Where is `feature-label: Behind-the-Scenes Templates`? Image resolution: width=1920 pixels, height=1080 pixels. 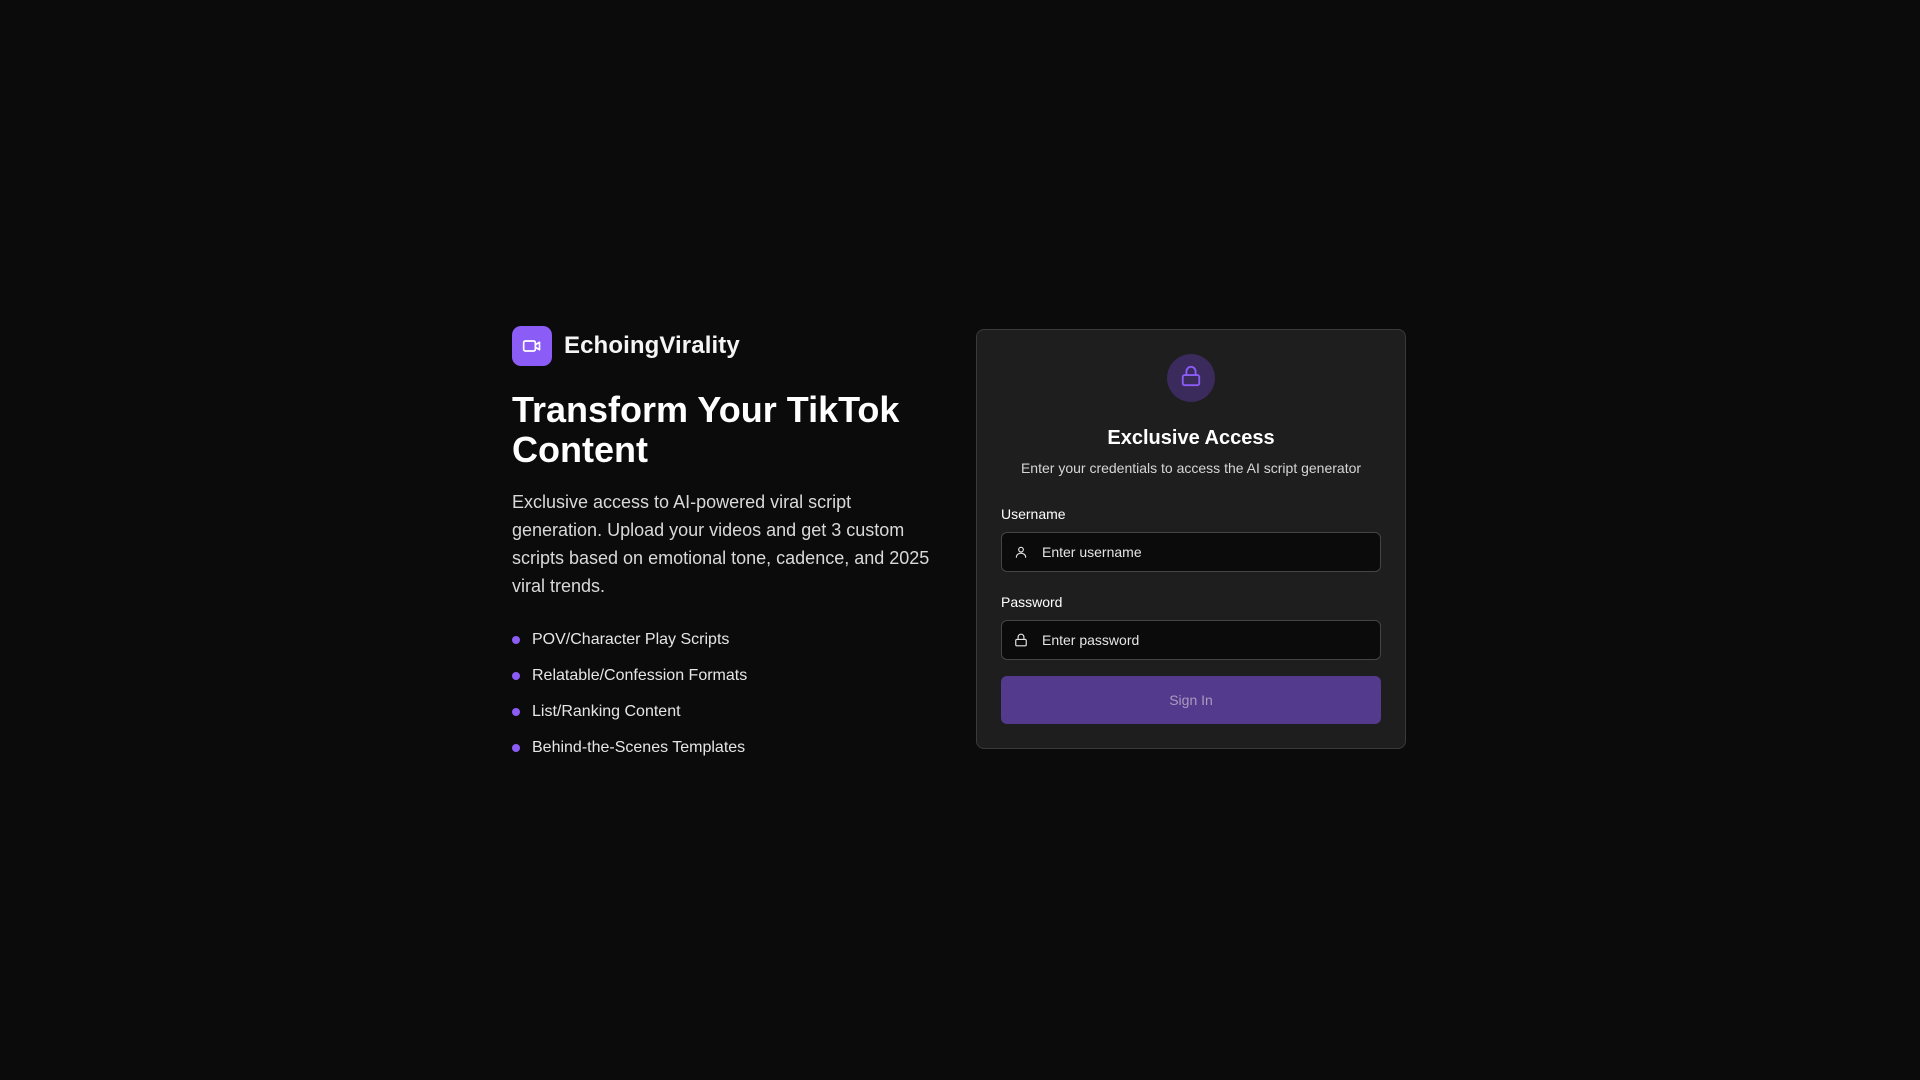 feature-label: Behind-the-Scenes Templates is located at coordinates (639, 747).